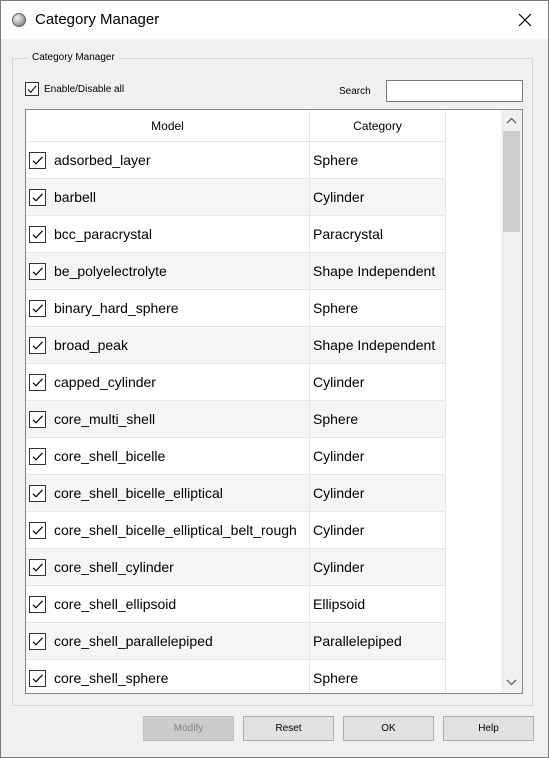 The height and width of the screenshot is (758, 549). I want to click on scroll-thumb, so click(511, 181).